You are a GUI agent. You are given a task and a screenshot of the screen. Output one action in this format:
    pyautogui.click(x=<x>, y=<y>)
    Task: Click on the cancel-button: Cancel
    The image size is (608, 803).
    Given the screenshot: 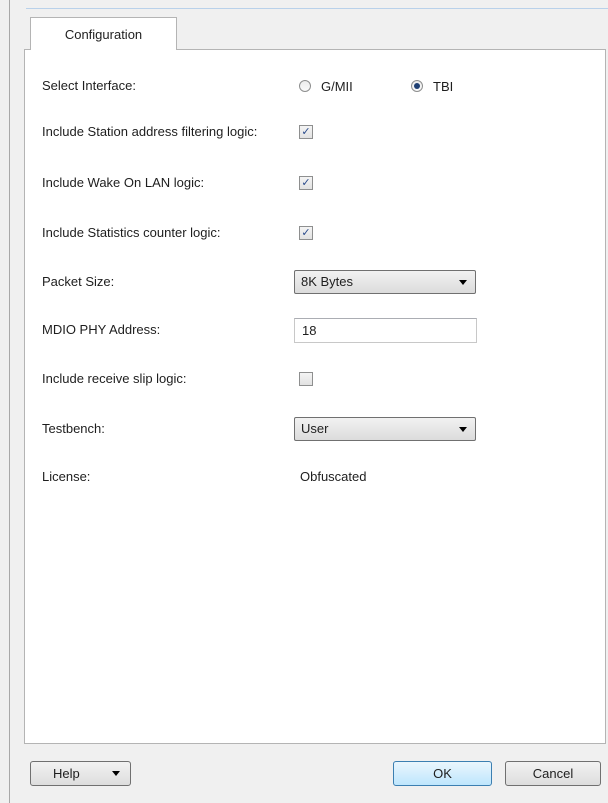 What is the action you would take?
    pyautogui.click(x=553, y=773)
    